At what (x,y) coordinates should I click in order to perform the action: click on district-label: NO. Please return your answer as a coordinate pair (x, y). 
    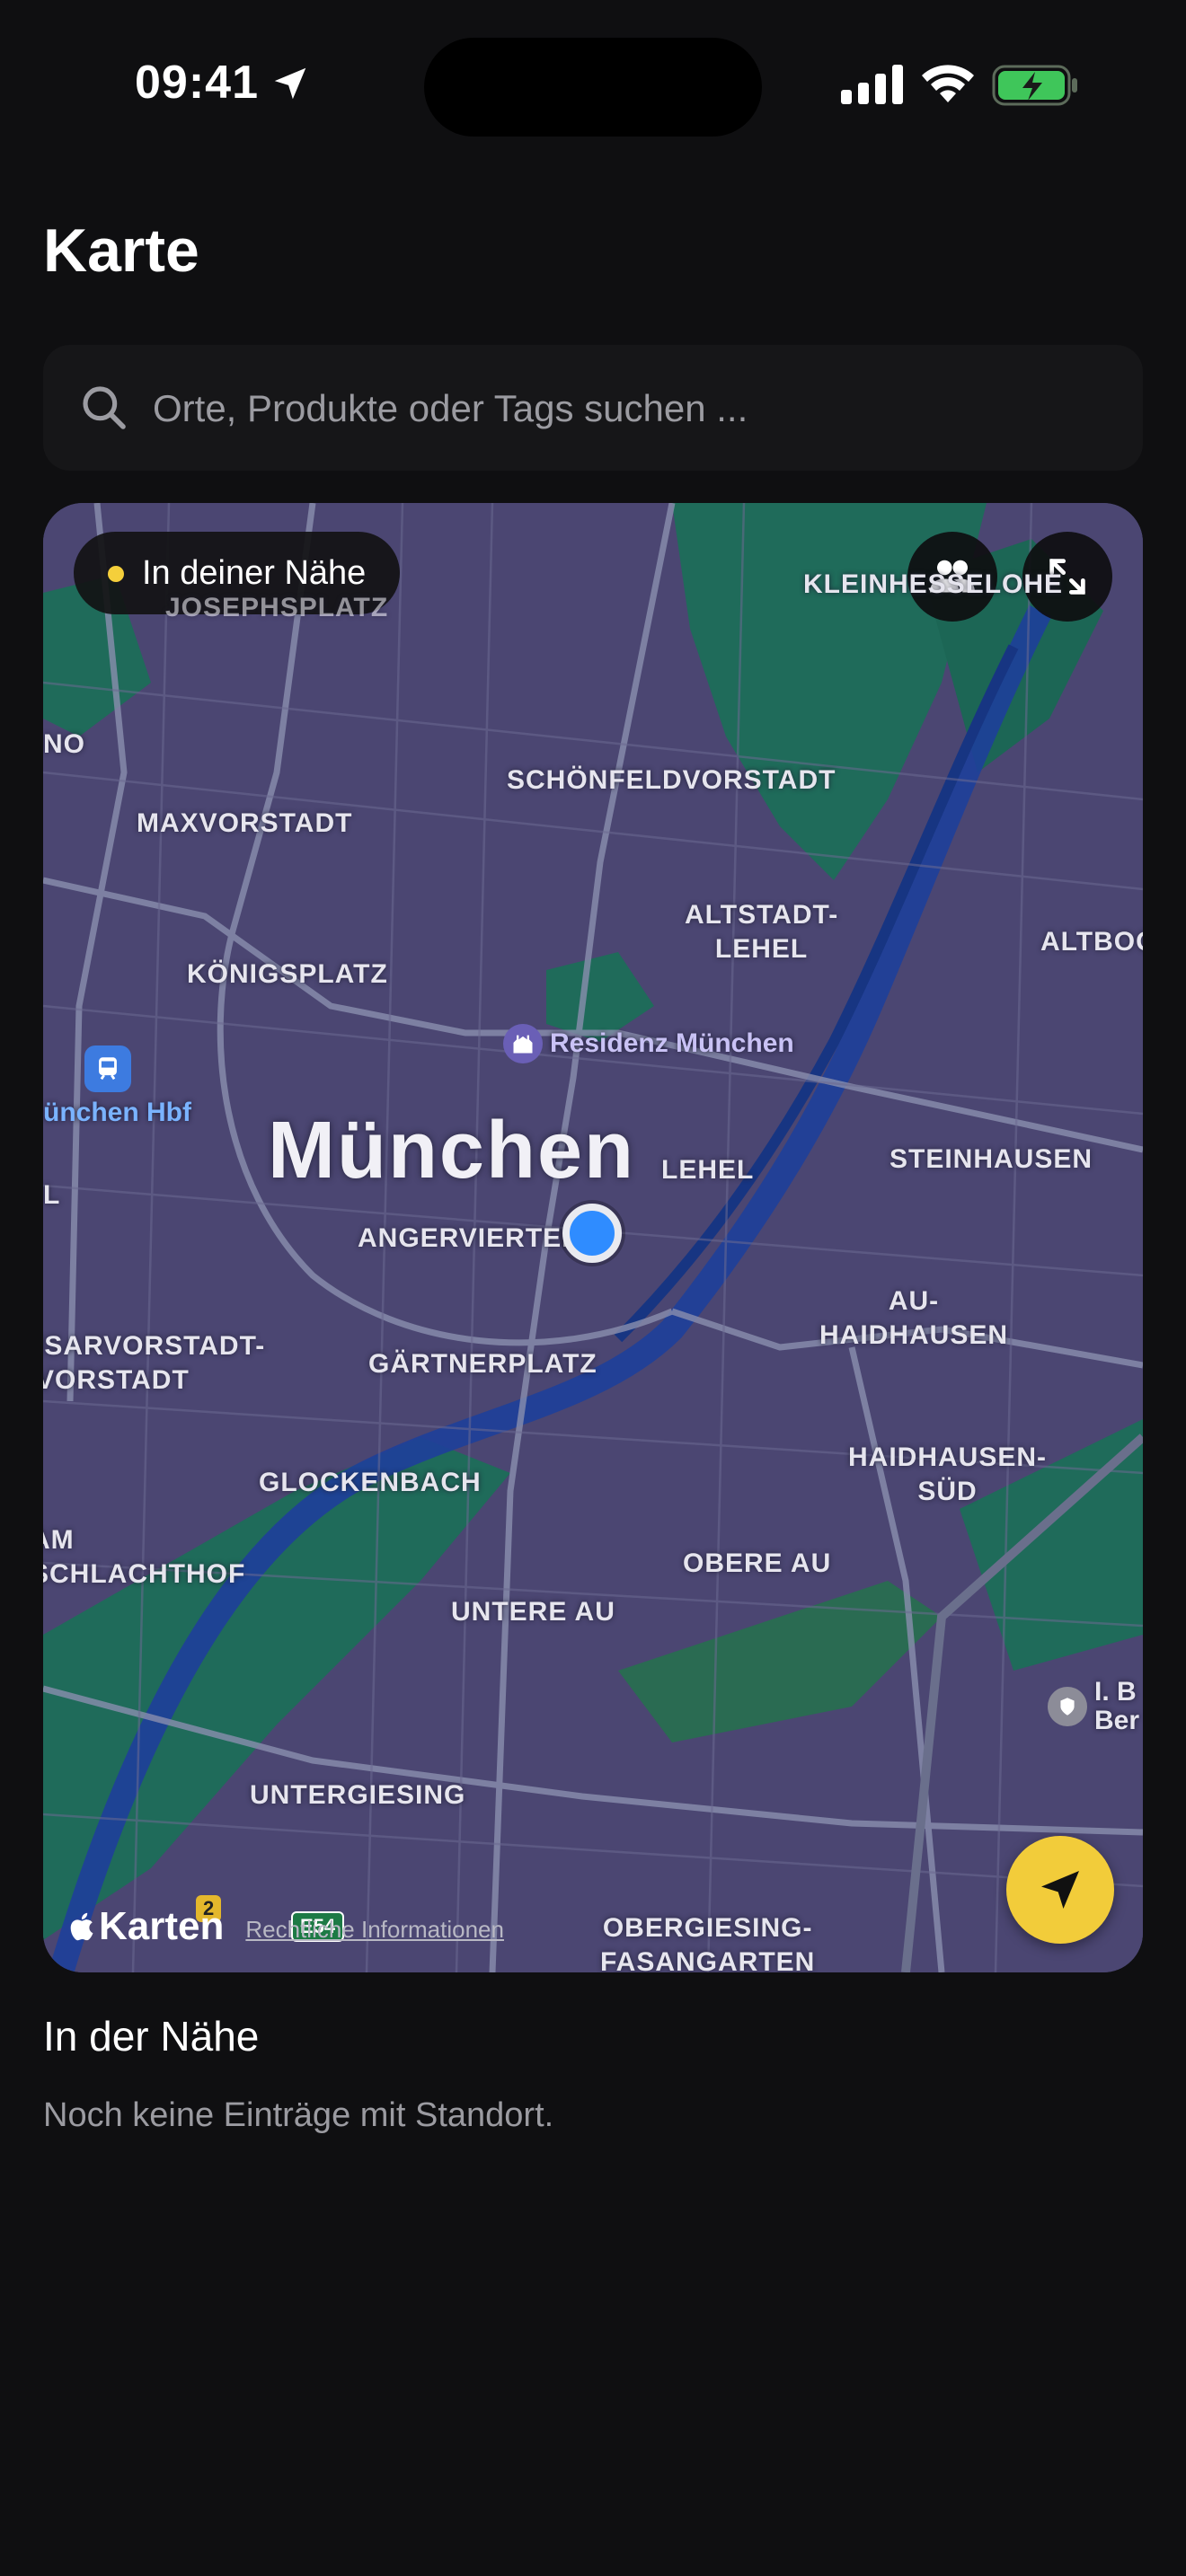
    Looking at the image, I should click on (64, 744).